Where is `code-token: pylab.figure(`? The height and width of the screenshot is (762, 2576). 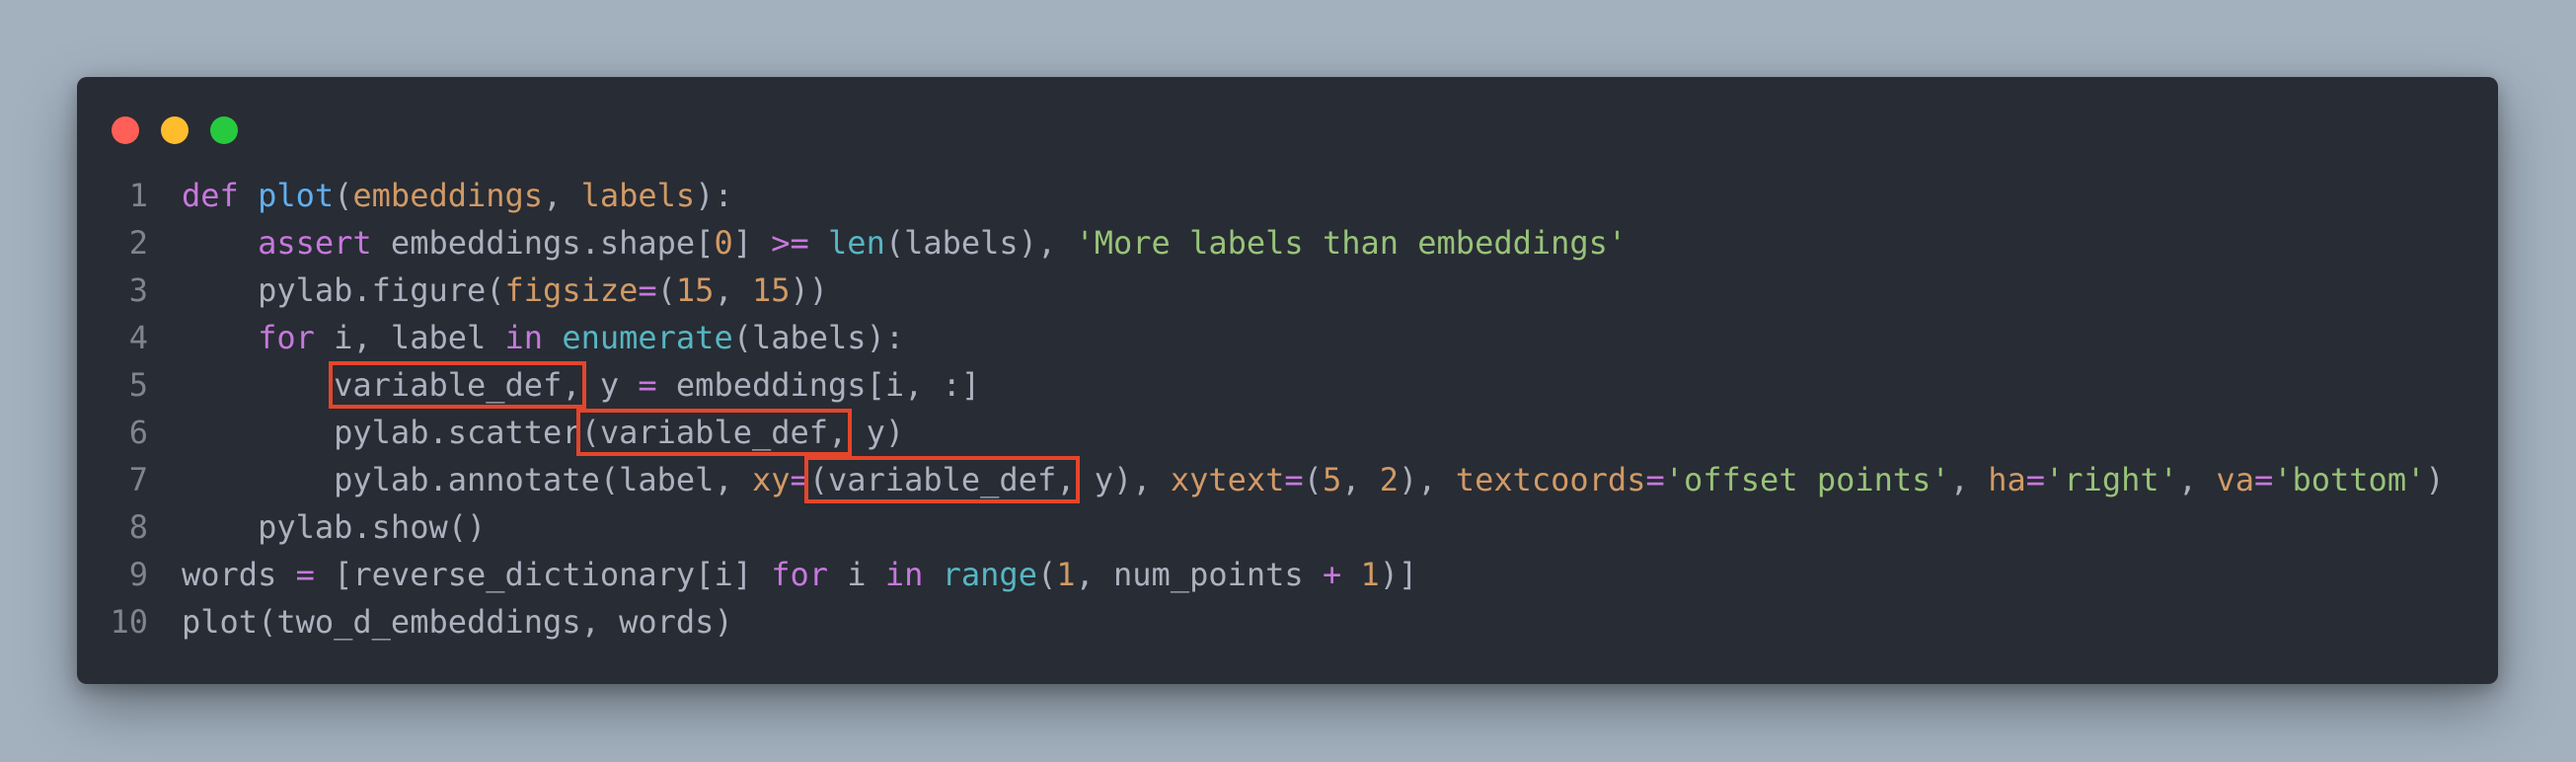 code-token: pylab.figure( is located at coordinates (343, 290).